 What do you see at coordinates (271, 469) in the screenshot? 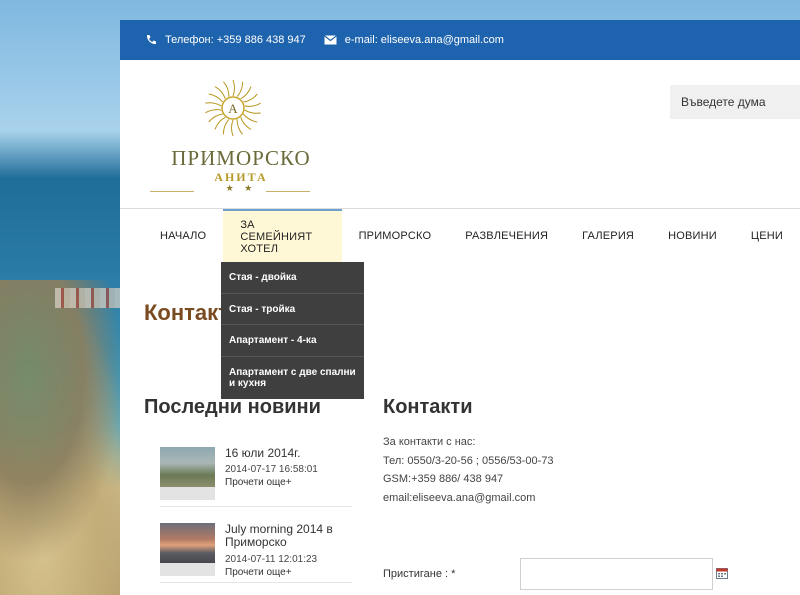
I see `news-date: 2014-07-17 16:58:01` at bounding box center [271, 469].